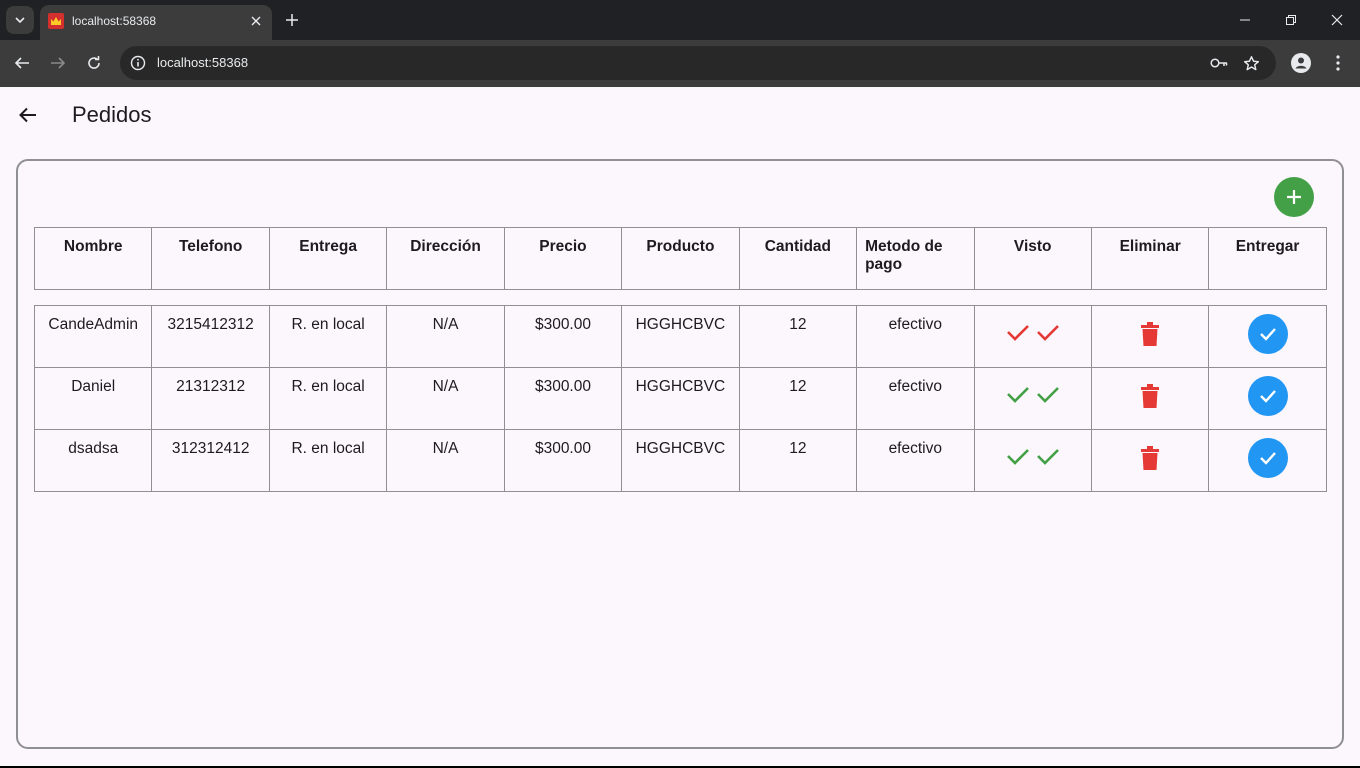 The width and height of the screenshot is (1360, 768). I want to click on column-header-direccion: Dirección, so click(445, 258).